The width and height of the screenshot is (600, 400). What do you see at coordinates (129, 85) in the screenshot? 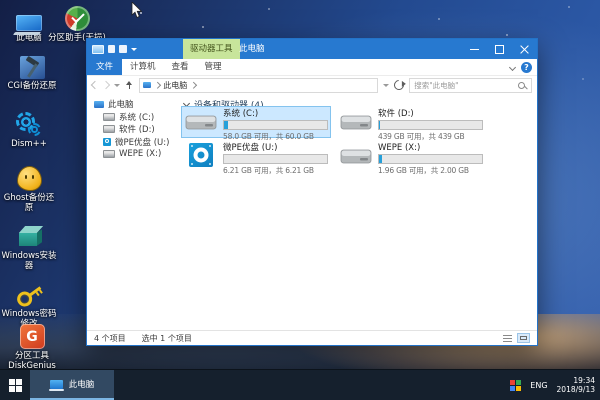
I see `up-icon` at bounding box center [129, 85].